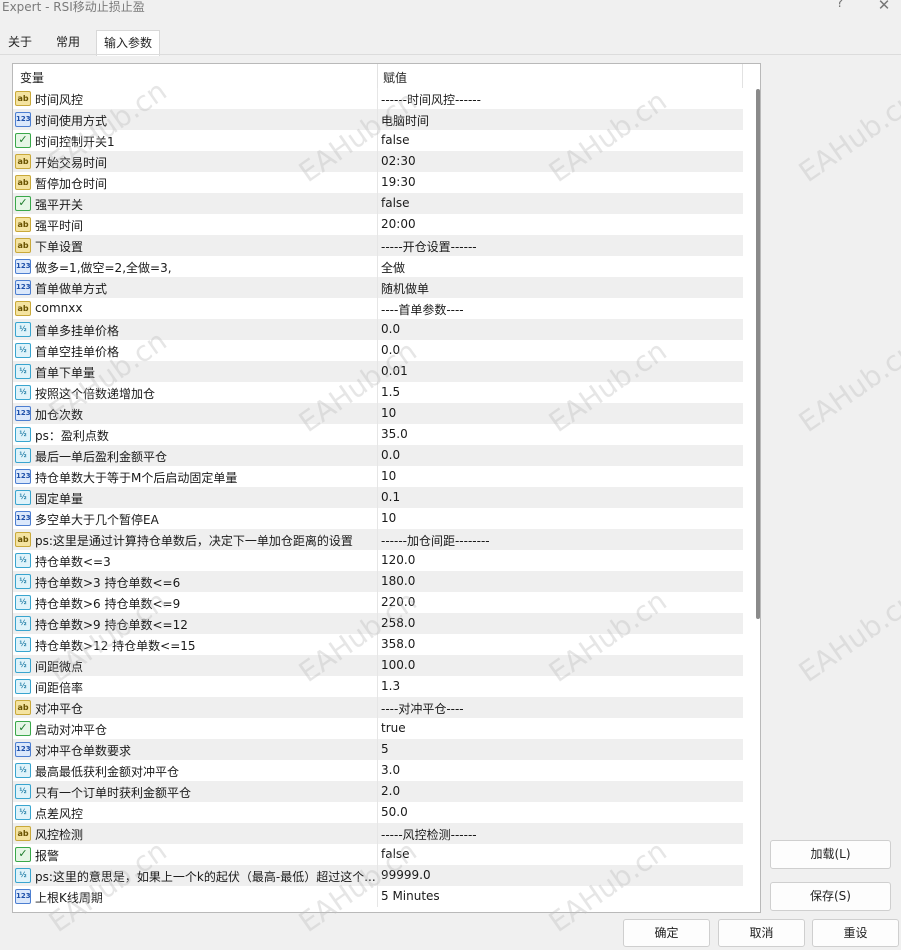 This screenshot has width=901, height=950. What do you see at coordinates (398, 644) in the screenshot?
I see `parameter-value: 358.0` at bounding box center [398, 644].